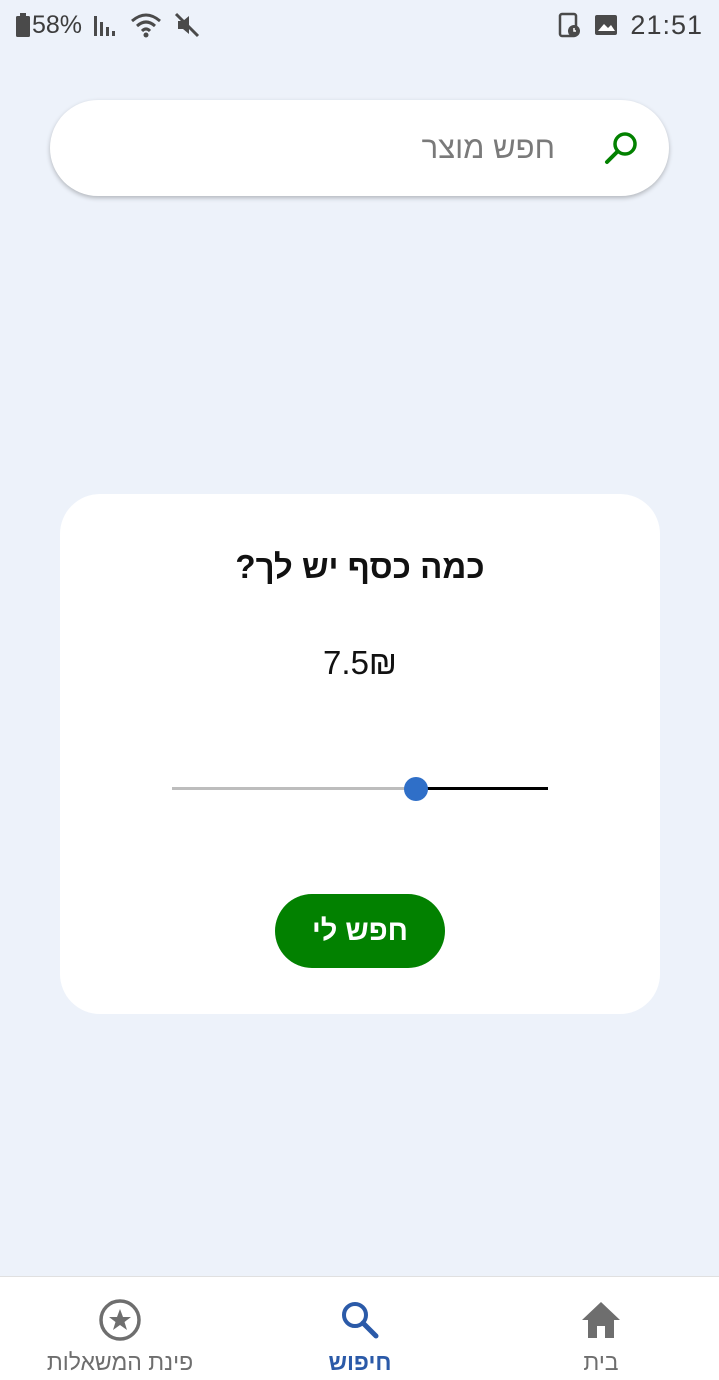 Image resolution: width=719 pixels, height=1380 pixels. What do you see at coordinates (57, 24) in the screenshot?
I see `battery-percent: 58%` at bounding box center [57, 24].